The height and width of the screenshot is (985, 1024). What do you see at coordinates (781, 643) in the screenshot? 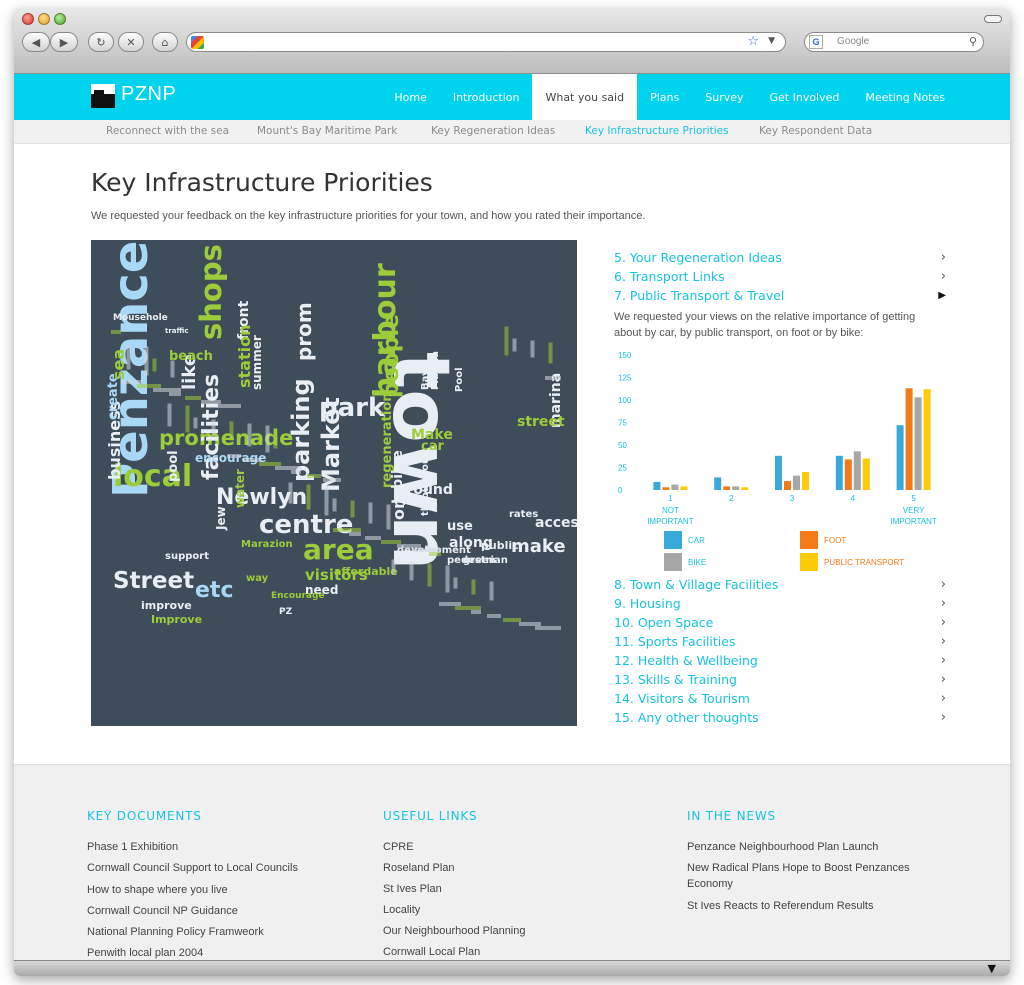
I see `accordion-item: 11. Sports Facilities ›` at bounding box center [781, 643].